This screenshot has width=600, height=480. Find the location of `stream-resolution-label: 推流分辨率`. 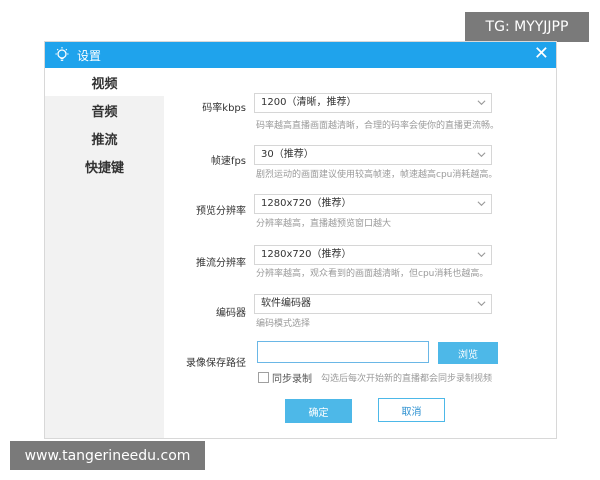

stream-resolution-label: 推流分辨率 is located at coordinates (221, 263).